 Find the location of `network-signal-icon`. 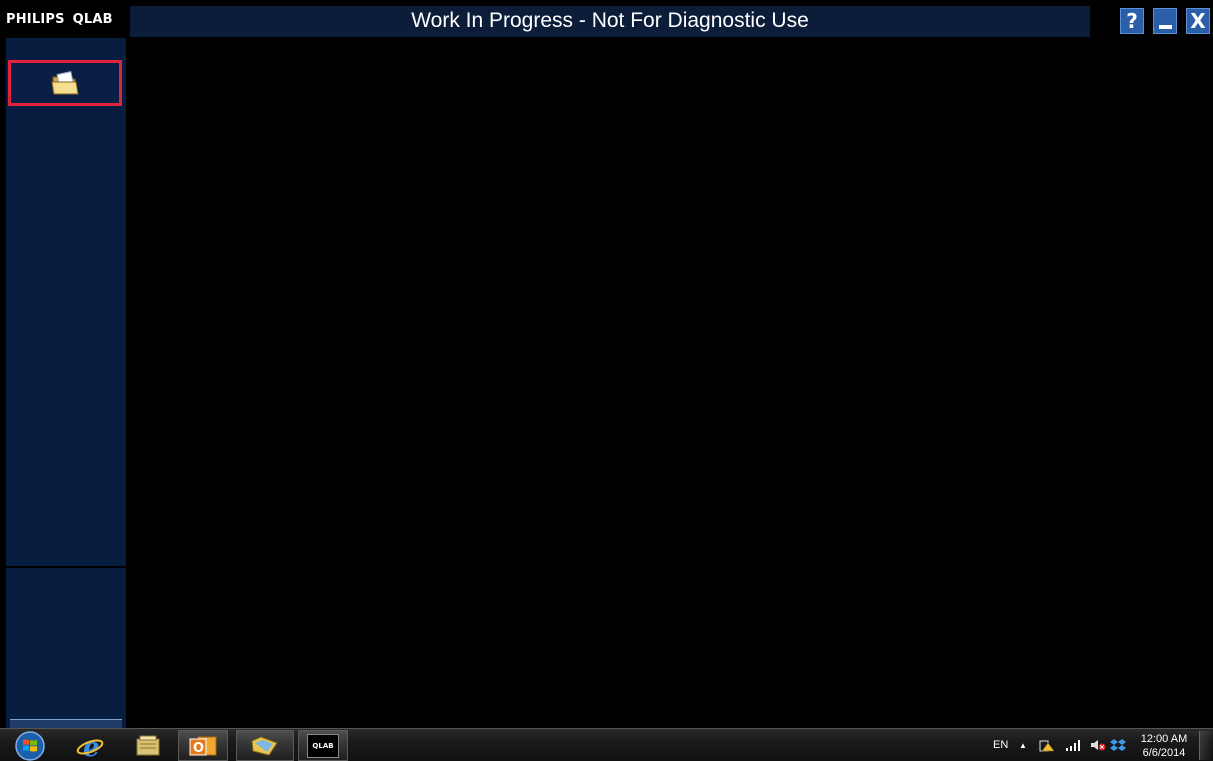

network-signal-icon is located at coordinates (1073, 745).